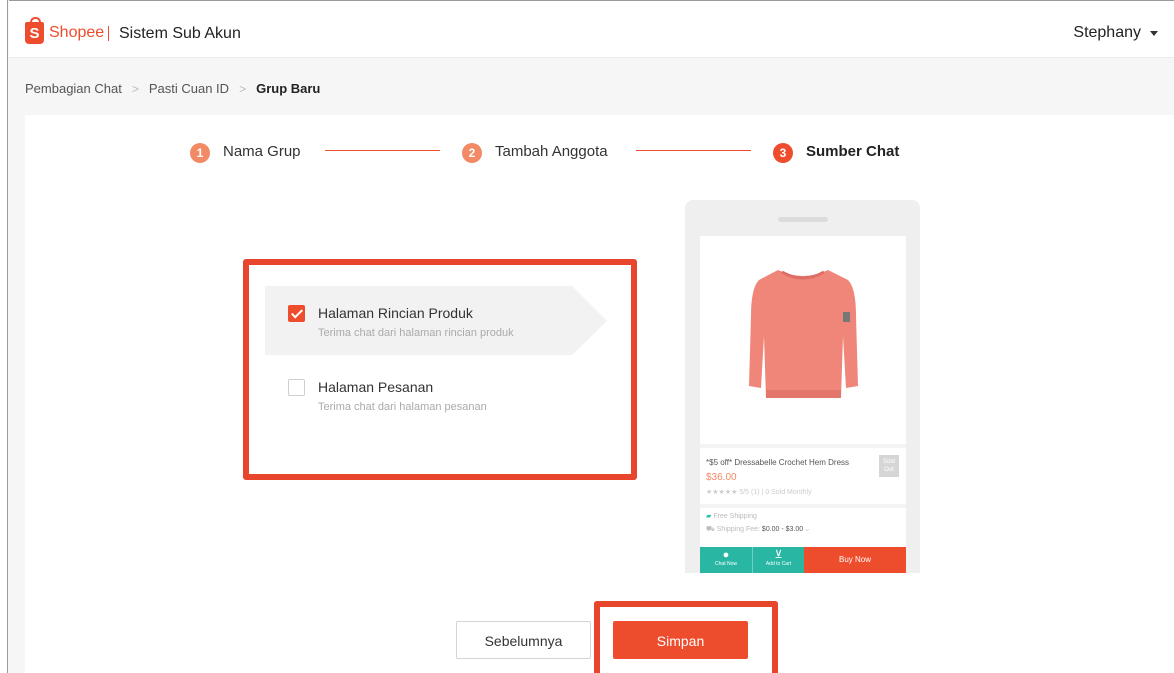 This screenshot has height=673, width=1174. I want to click on free-shipping-row: ▰ Free Shipping, so click(731, 516).